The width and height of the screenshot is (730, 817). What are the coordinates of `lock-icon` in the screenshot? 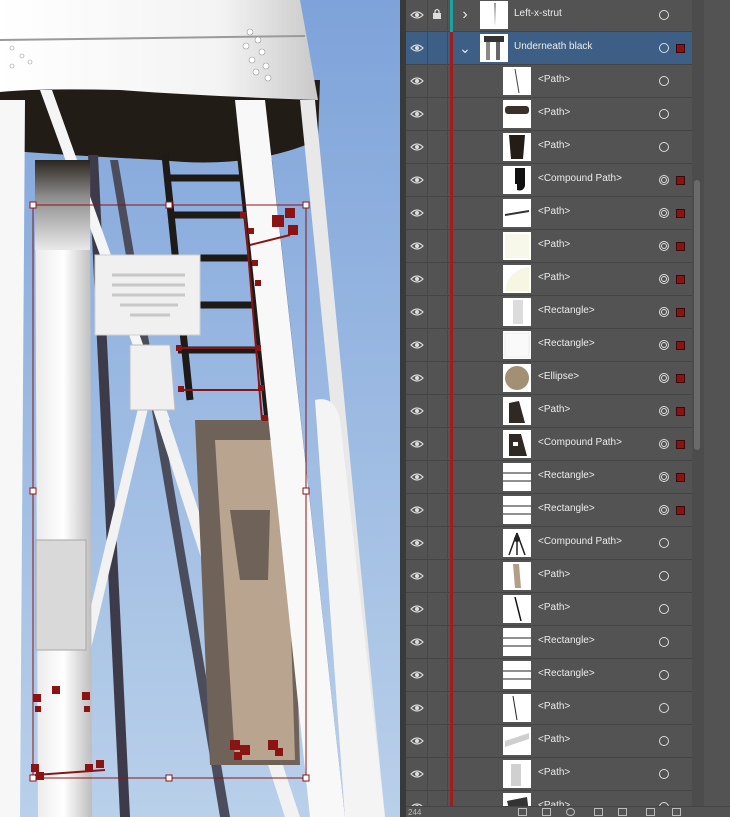 It's located at (437, 14).